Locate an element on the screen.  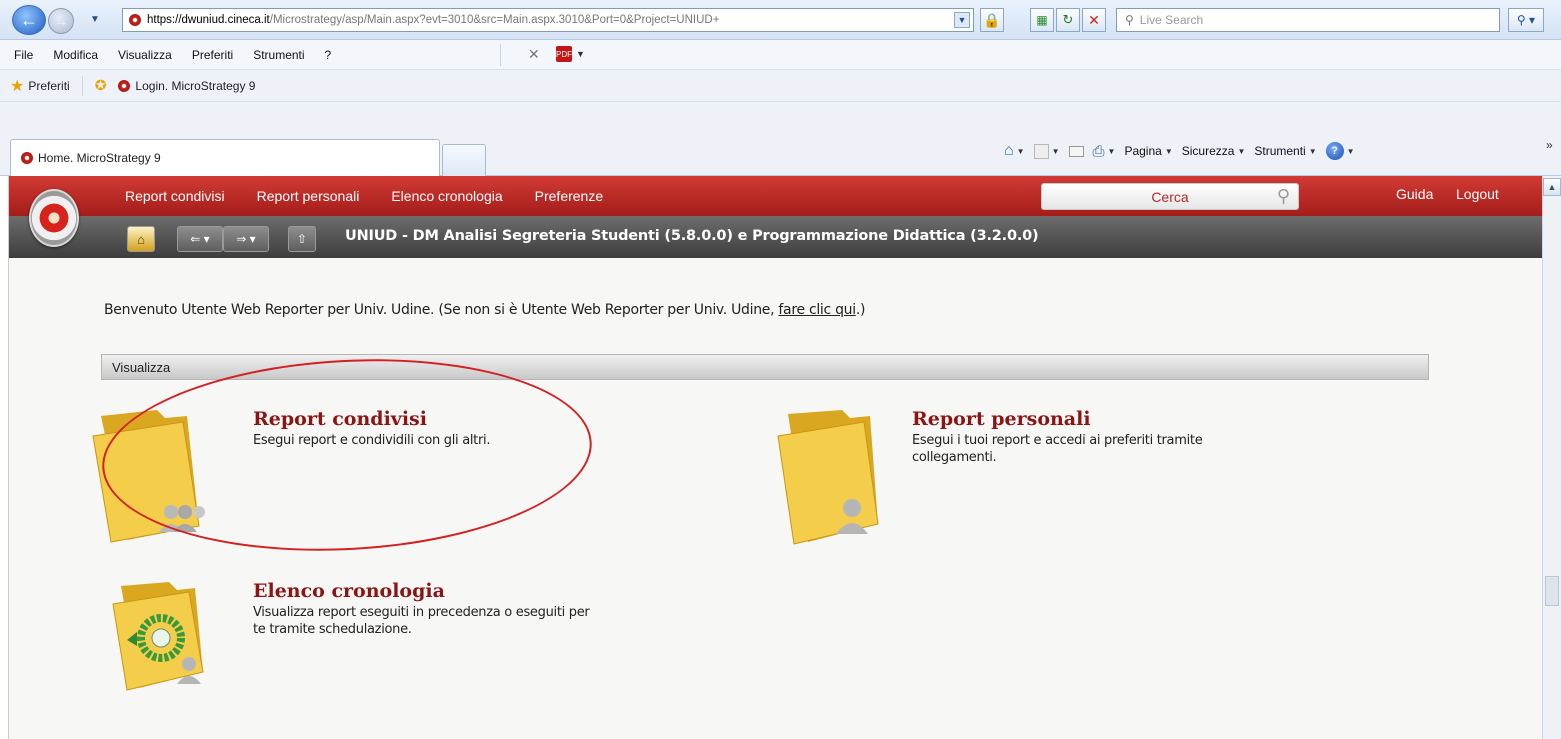
personal-reports-folder-icon is located at coordinates (829, 478).